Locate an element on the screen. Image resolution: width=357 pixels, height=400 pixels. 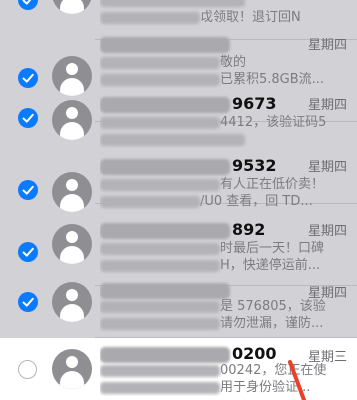
sender-name: 9532 is located at coordinates (195, 167).